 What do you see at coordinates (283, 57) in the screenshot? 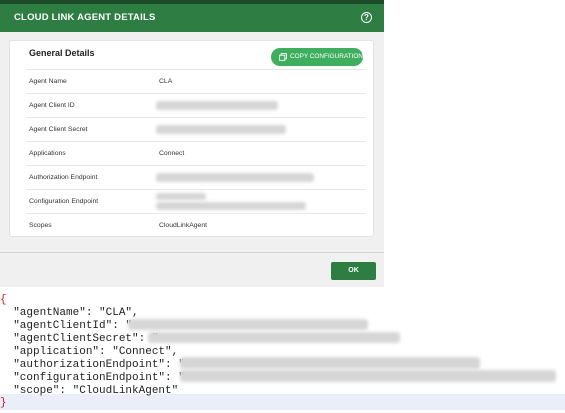
I see `copy-icon` at bounding box center [283, 57].